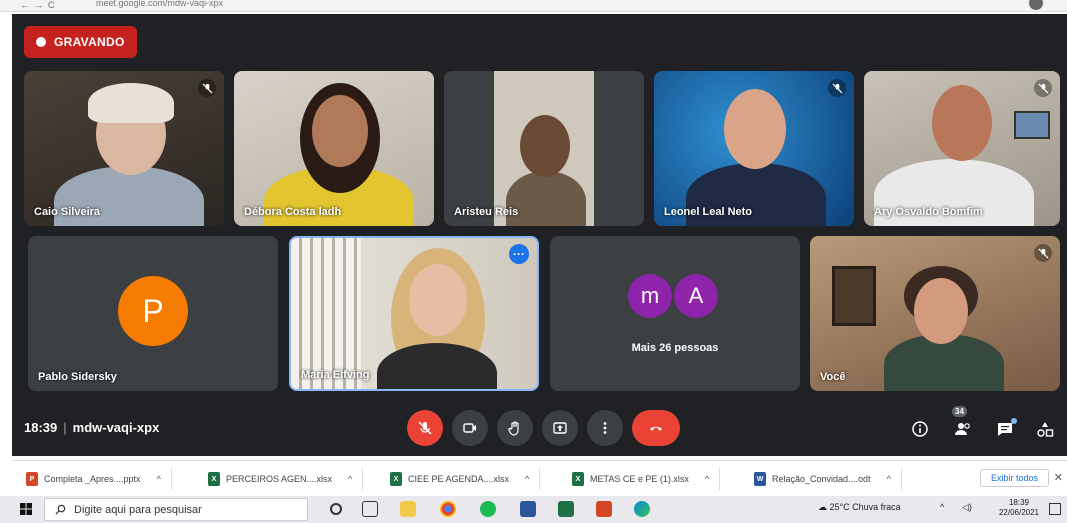  I want to click on powerpoint-file-icon: P, so click(32, 479).